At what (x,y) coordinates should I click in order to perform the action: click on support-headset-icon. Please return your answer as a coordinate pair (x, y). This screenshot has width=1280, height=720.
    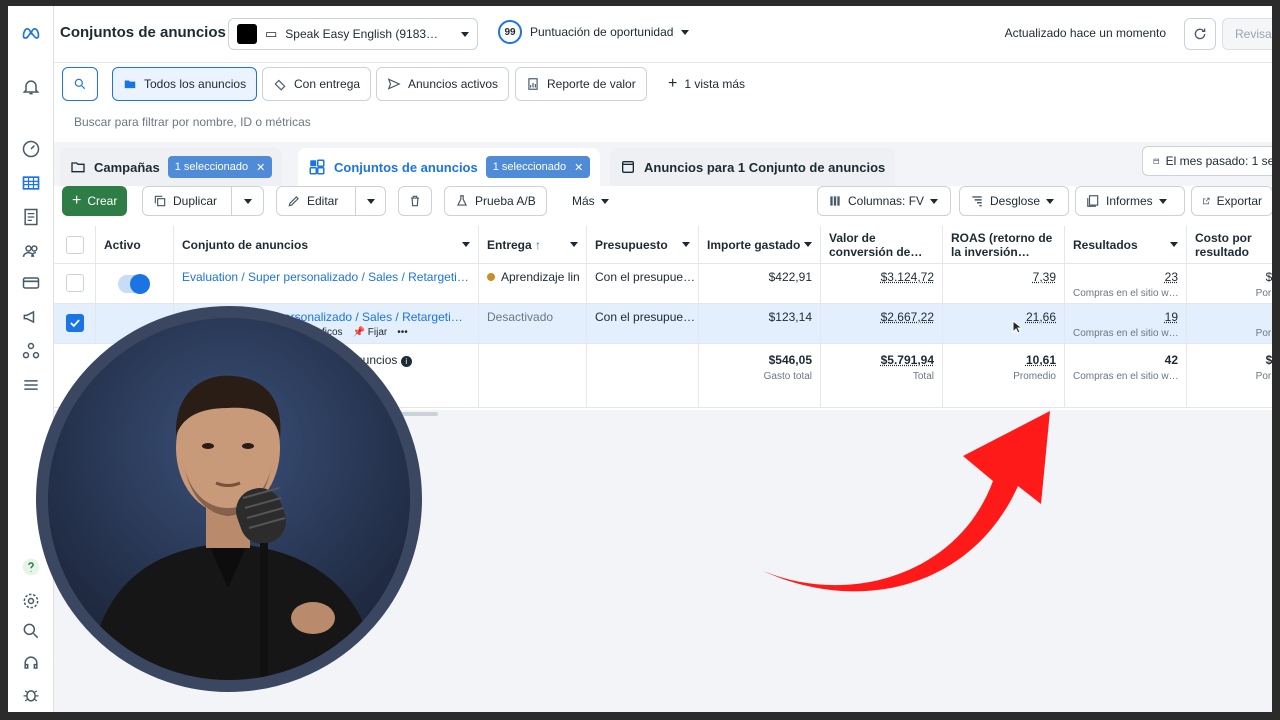
    Looking at the image, I should click on (31, 663).